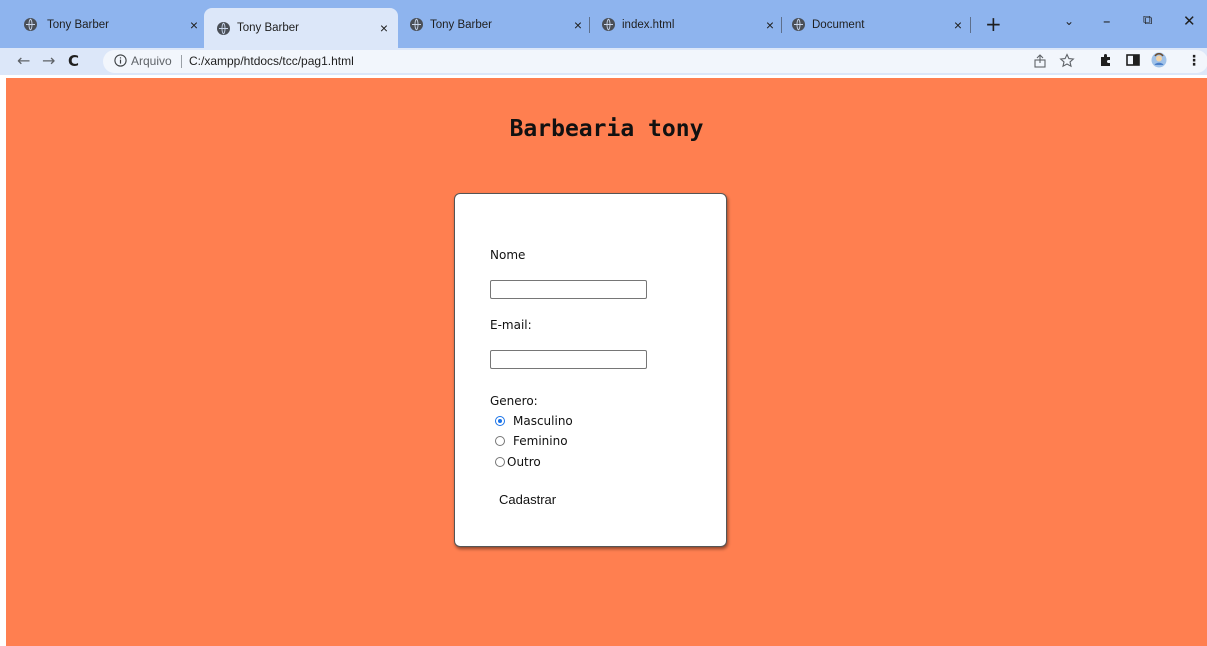  Describe the element at coordinates (838, 24) in the screenshot. I see `tab-title: Document` at that location.